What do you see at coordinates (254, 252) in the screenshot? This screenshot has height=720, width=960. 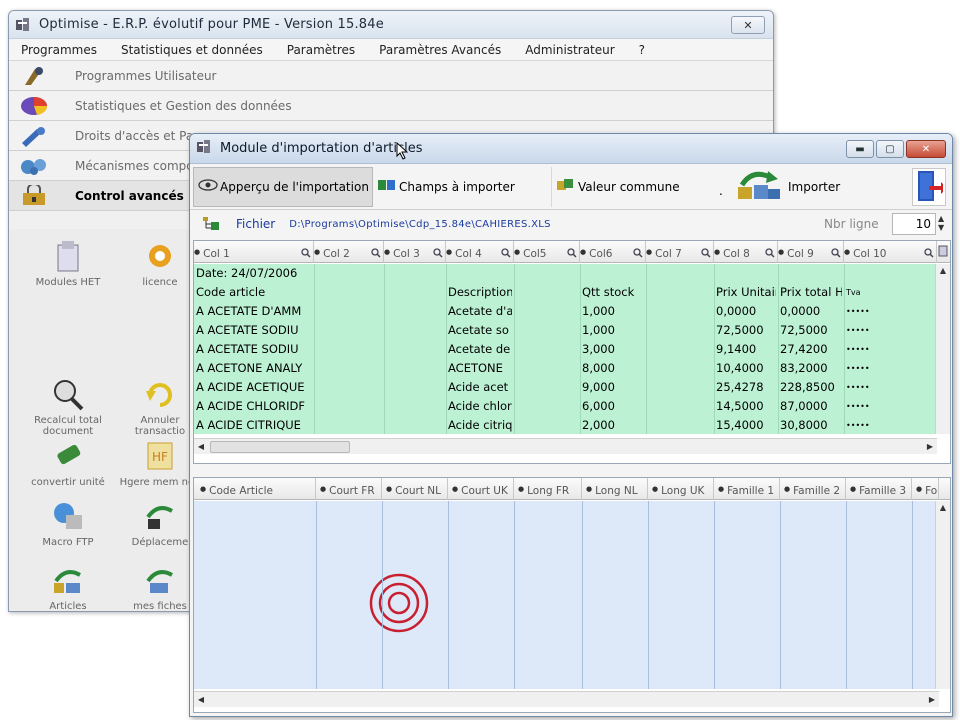 I see `import-column-header: ● Col 1` at bounding box center [254, 252].